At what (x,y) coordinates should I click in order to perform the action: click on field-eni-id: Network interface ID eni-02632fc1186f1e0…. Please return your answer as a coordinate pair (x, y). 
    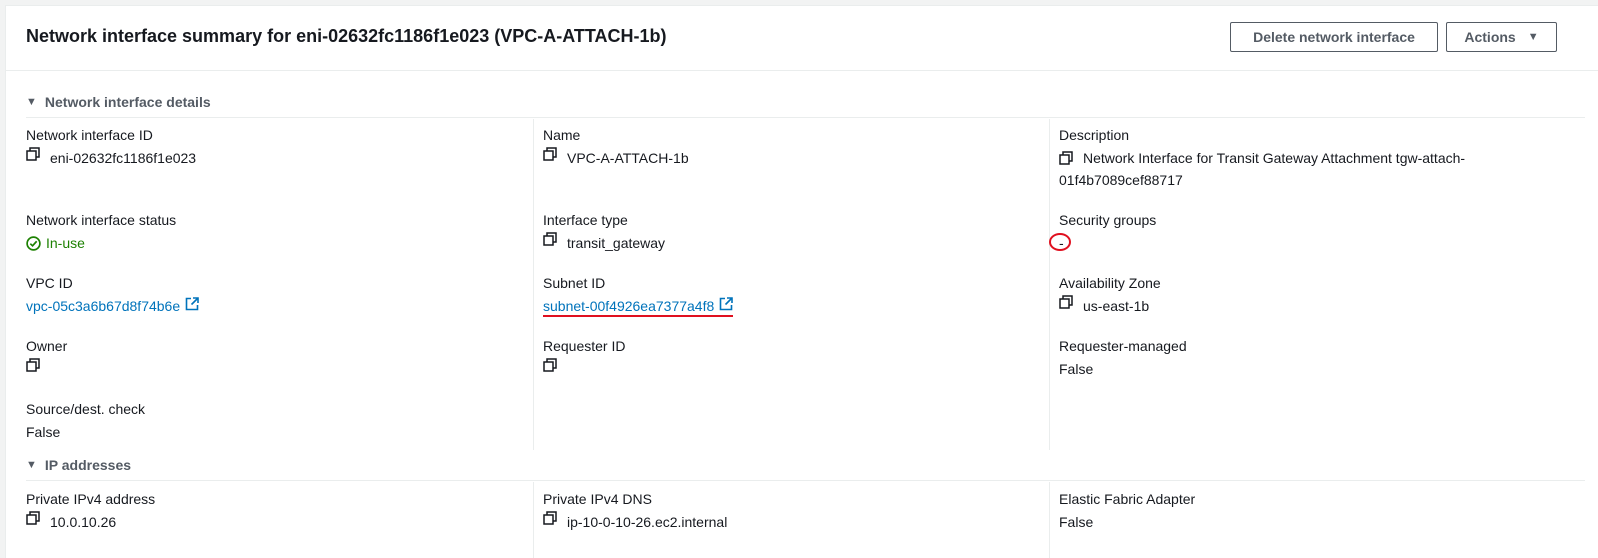
    Looking at the image, I should click on (111, 147).